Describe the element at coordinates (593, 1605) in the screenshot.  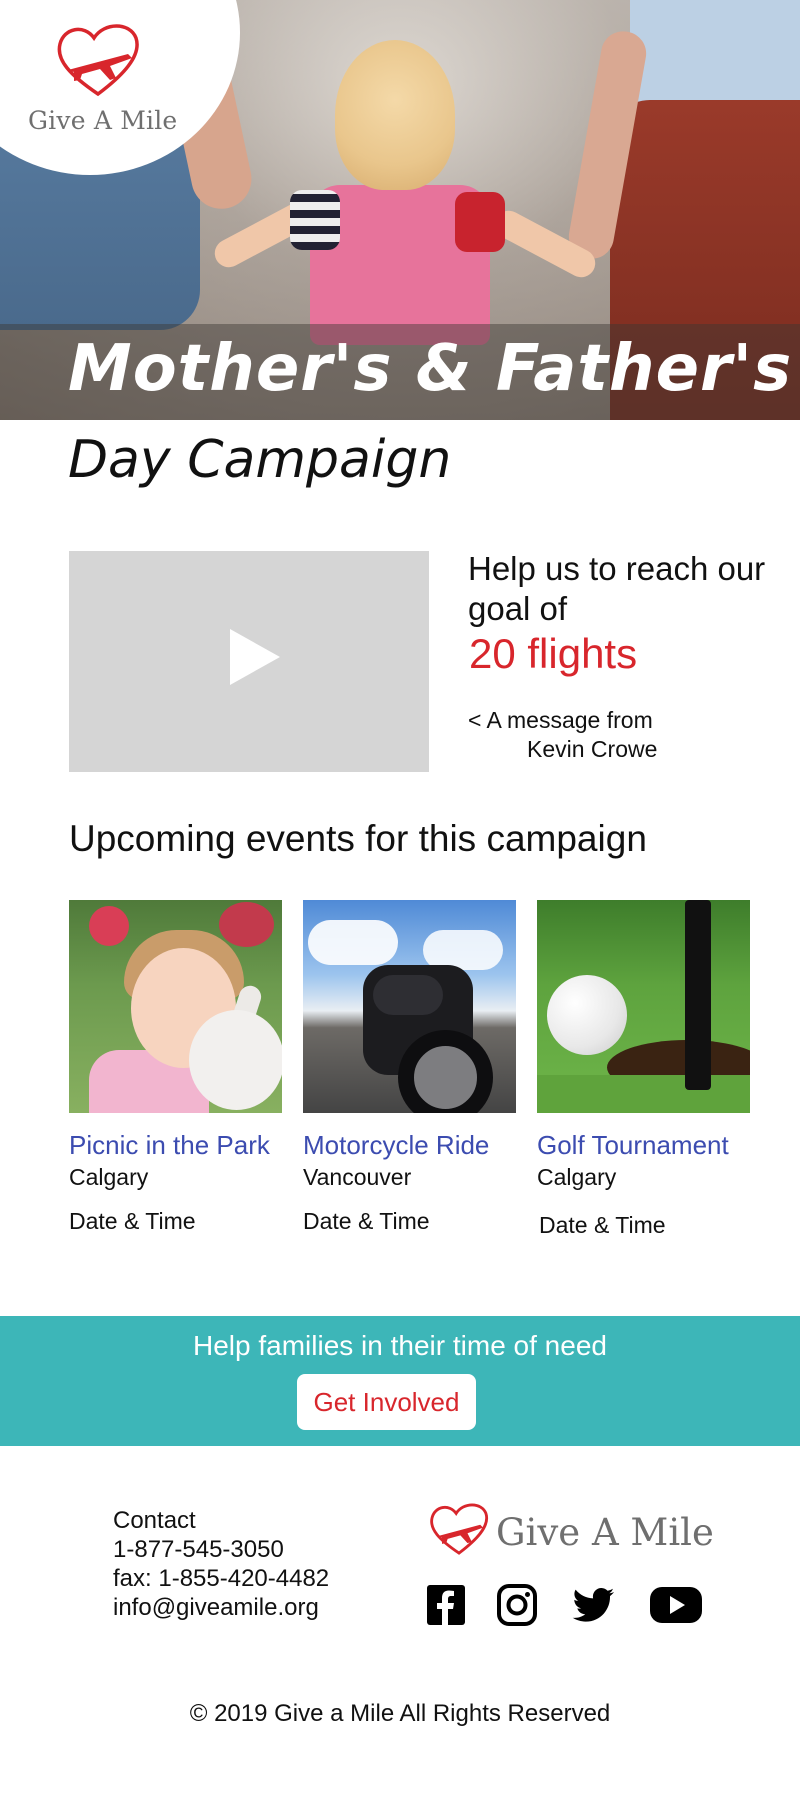
I see `twitter-icon` at that location.